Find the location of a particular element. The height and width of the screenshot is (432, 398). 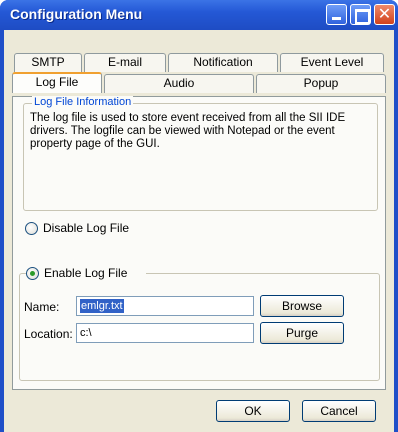

name-value: emlgr.txt is located at coordinates (102, 306).